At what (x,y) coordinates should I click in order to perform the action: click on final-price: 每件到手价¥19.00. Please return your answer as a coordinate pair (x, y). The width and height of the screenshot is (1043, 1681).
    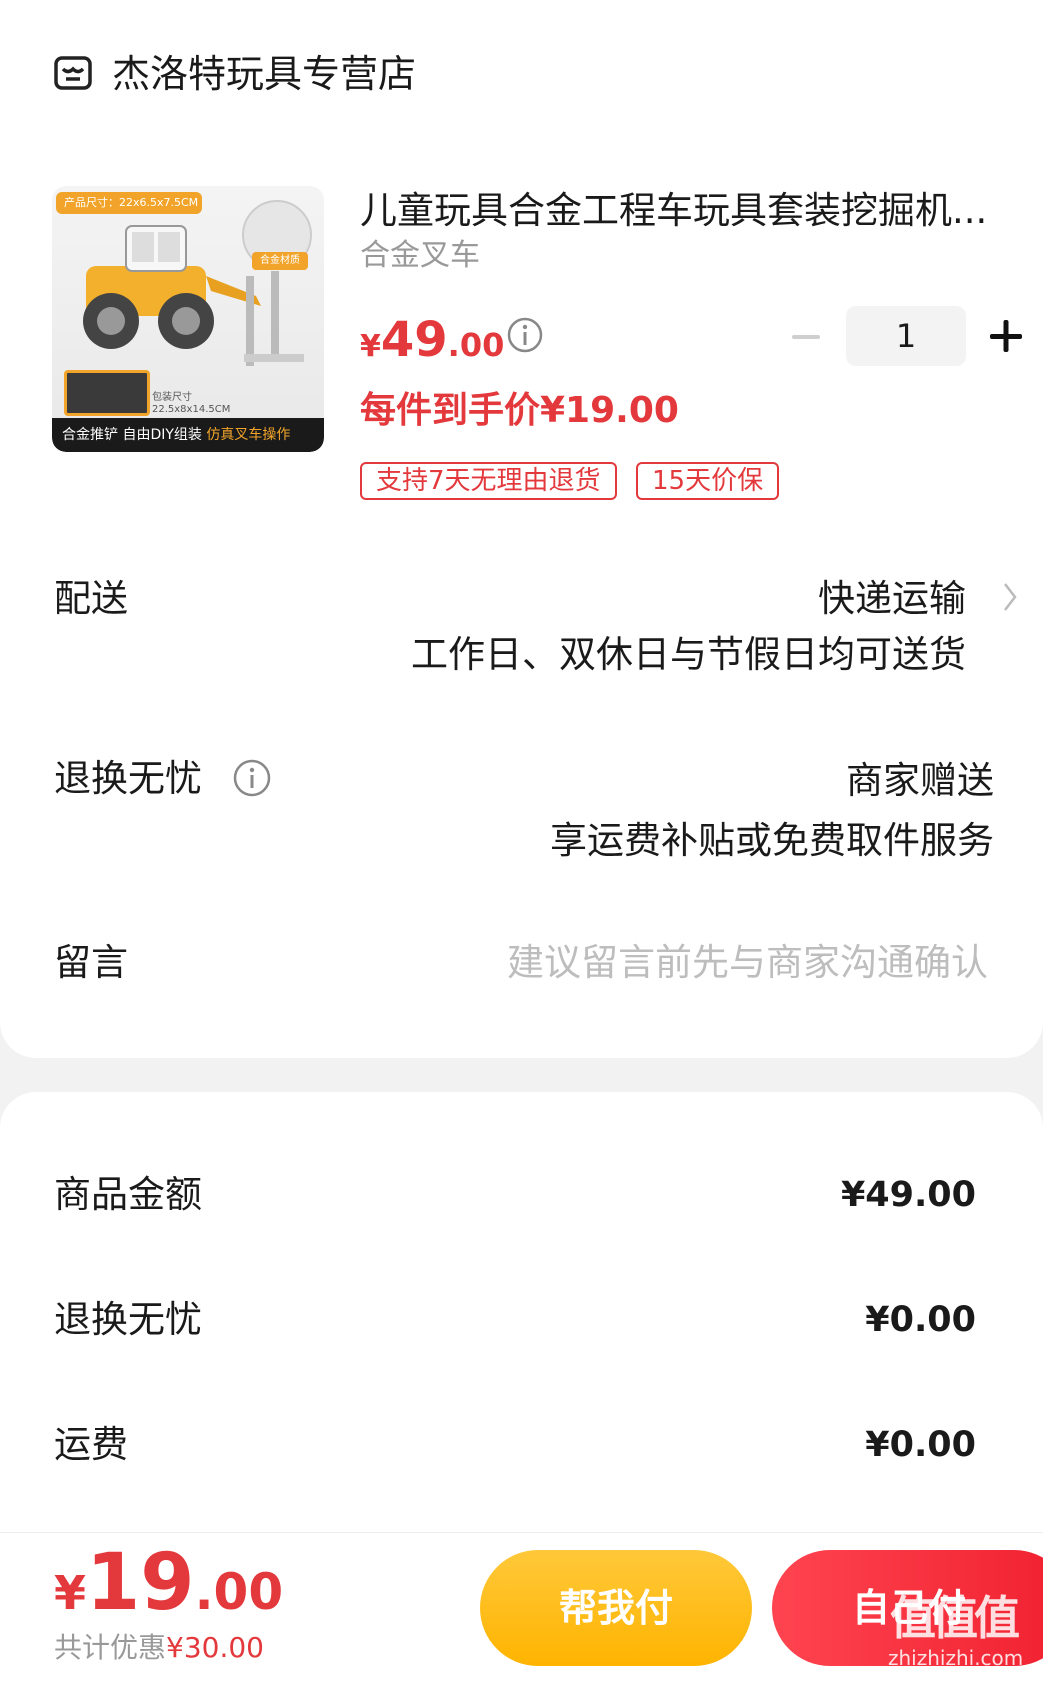
    Looking at the image, I should click on (519, 410).